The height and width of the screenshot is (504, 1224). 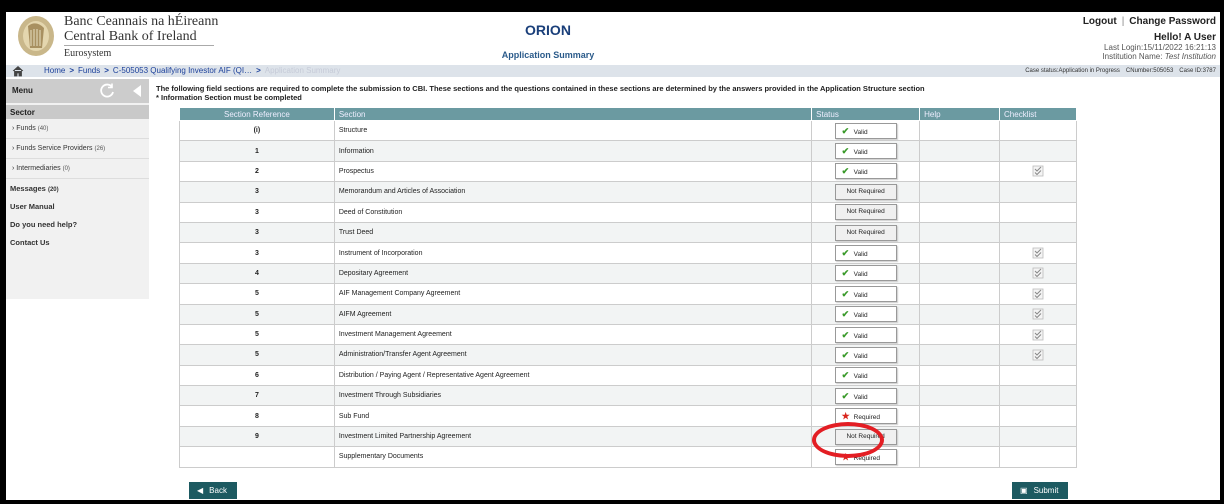 I want to click on sidebar-item-funds-service-providers: › Funds Service Providers (26), so click(x=77, y=149).